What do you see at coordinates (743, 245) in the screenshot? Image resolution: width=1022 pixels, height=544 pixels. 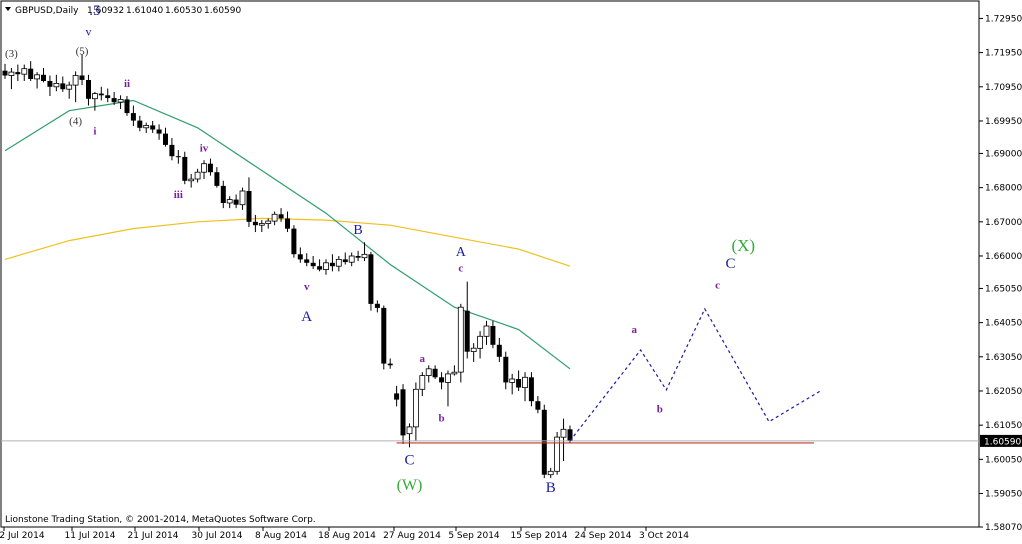 I see `wave-label: (X)` at bounding box center [743, 245].